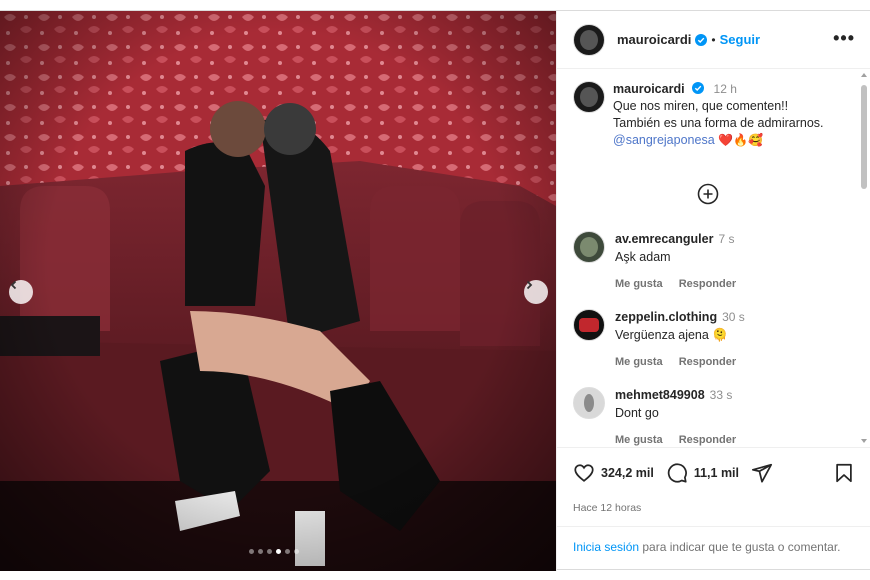  I want to click on caption-emojis: ❤️🔥🥰, so click(740, 140).